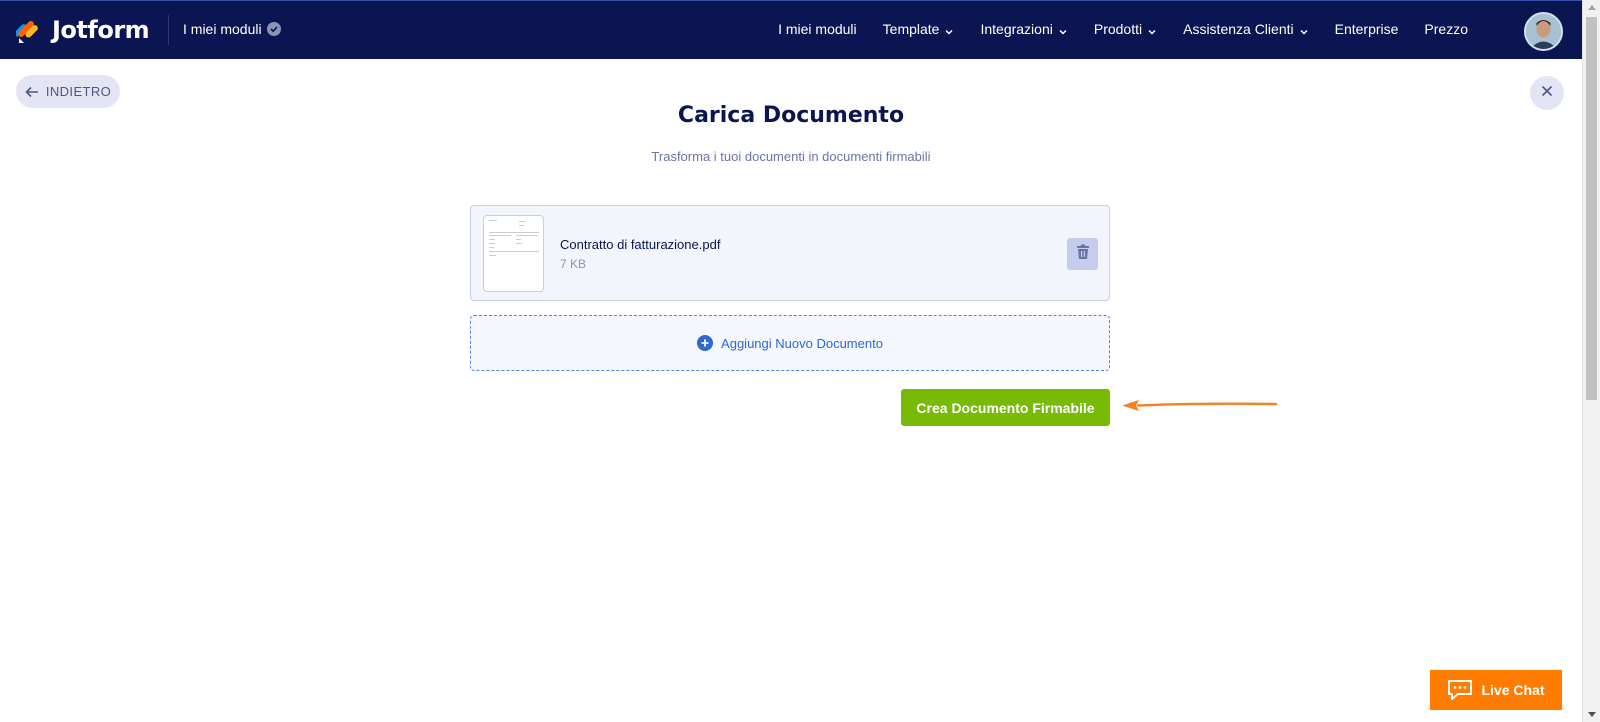 This screenshot has height=722, width=1600. What do you see at coordinates (101, 30) in the screenshot?
I see `brand-name: Jotform` at bounding box center [101, 30].